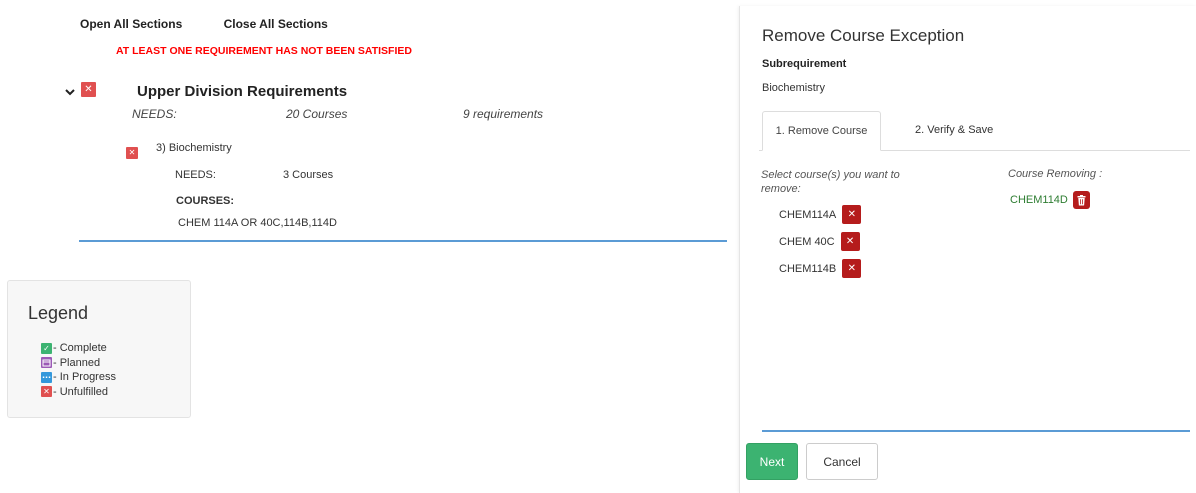  I want to click on subrequirement-value: Biochemistry, so click(793, 88).